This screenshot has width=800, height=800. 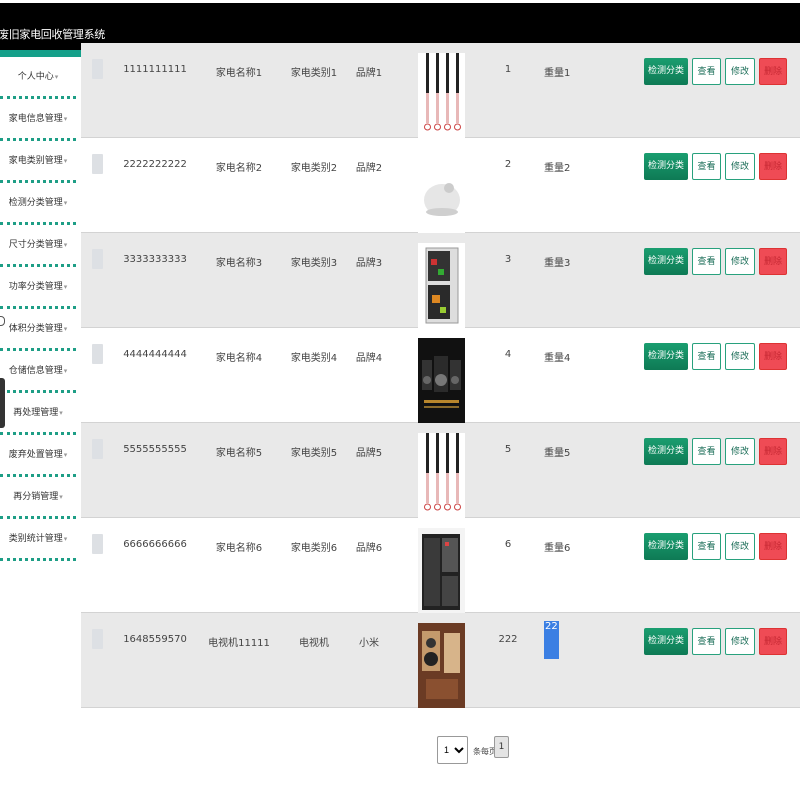 I want to click on sidebar-item-label: 仓储信息管理▾, so click(x=38, y=371).